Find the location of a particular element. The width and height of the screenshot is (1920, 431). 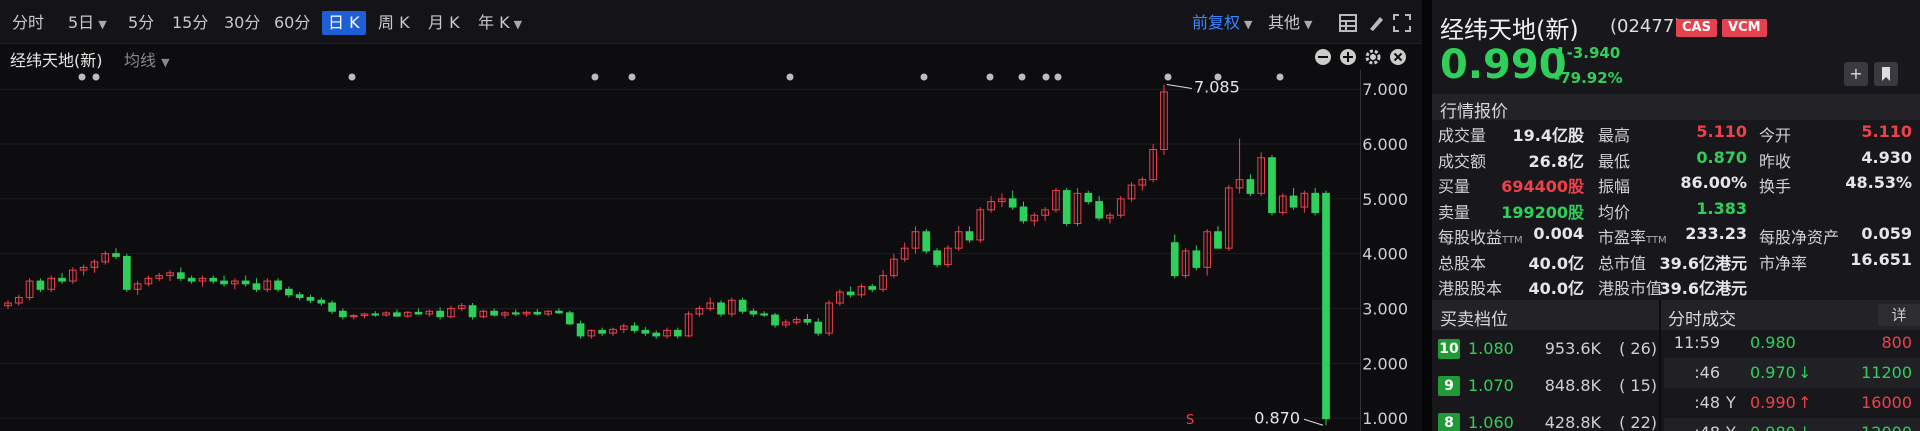

quote-field-label-text: 总股本 is located at coordinates (1462, 263).